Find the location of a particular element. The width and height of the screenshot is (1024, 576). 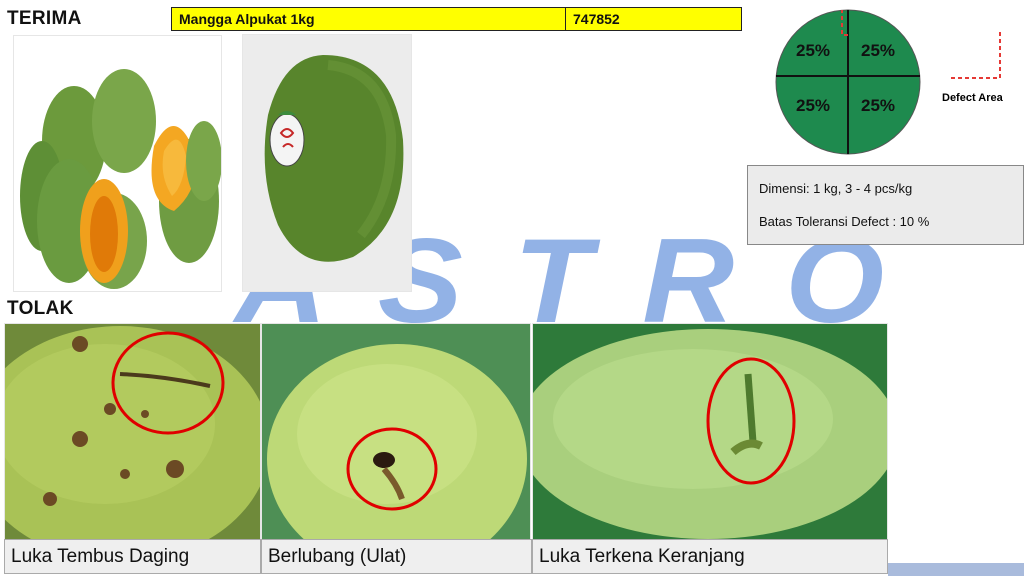

reject-photo-worm-hole is located at coordinates (396, 431).